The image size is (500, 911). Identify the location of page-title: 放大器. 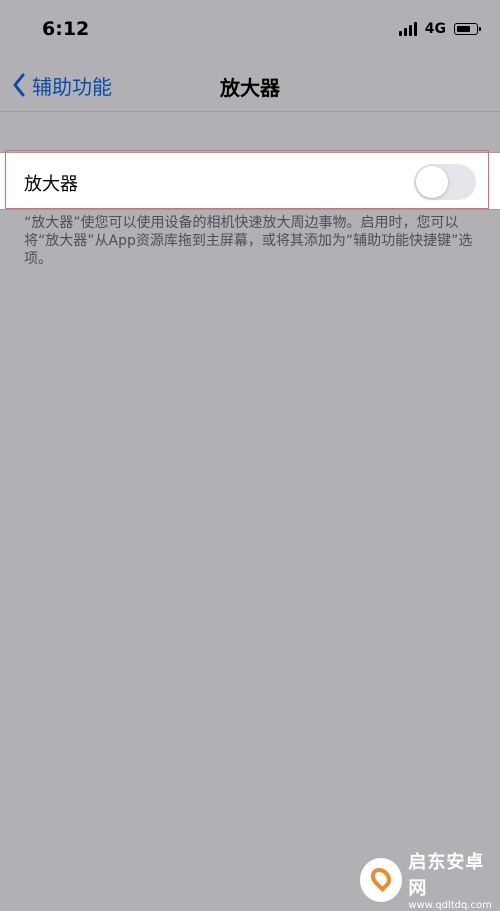
(250, 88).